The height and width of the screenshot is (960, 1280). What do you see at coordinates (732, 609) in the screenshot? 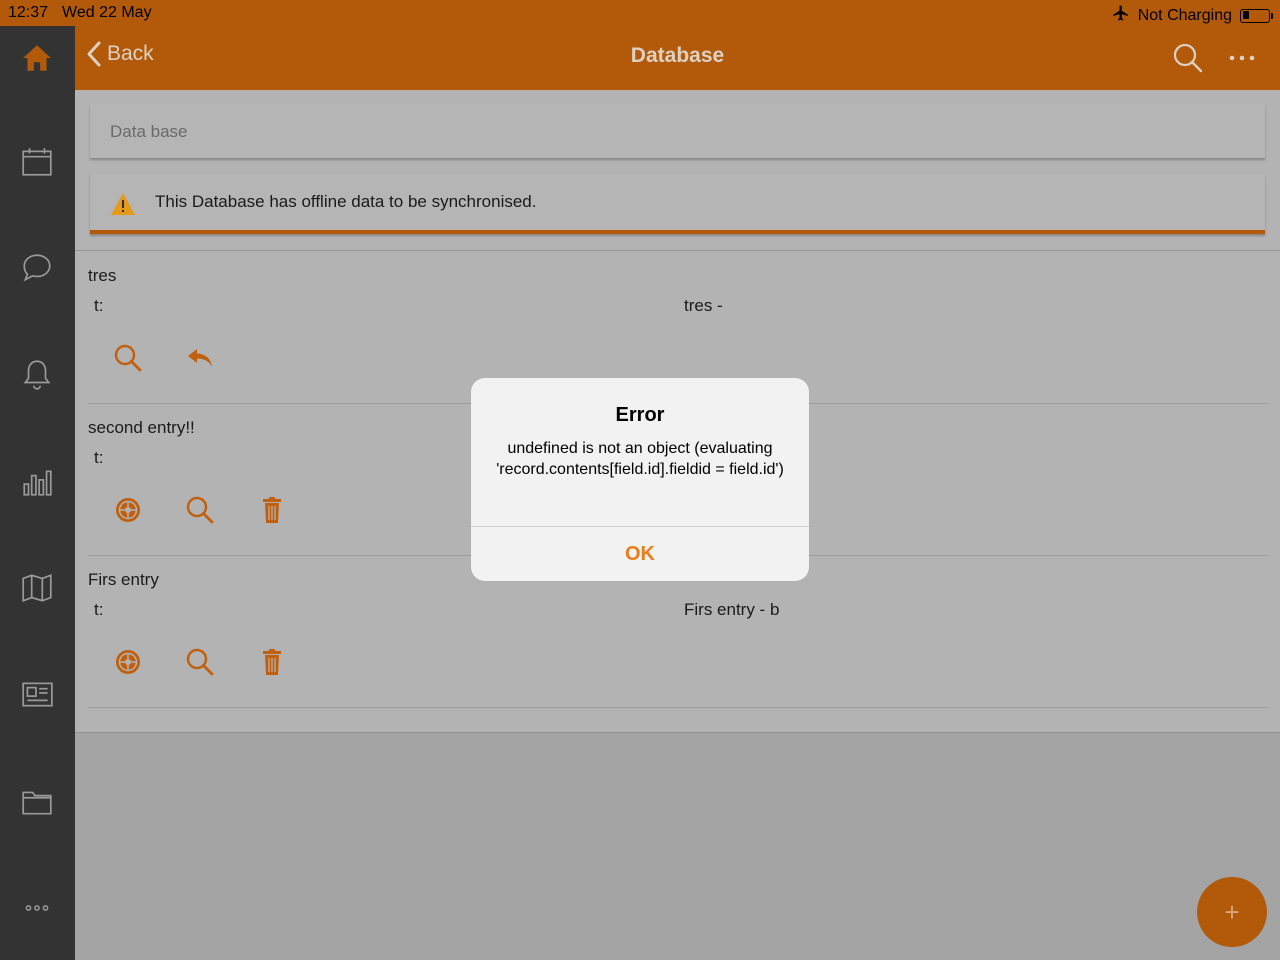
I see `record-field-value: Firs entry - b` at bounding box center [732, 609].